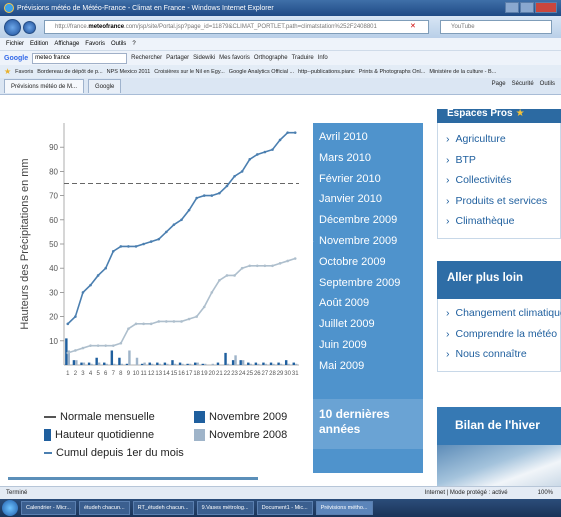 The width and height of the screenshot is (561, 517). Describe the element at coordinates (114, 364) in the screenshot. I see `bar-2008` at that location.